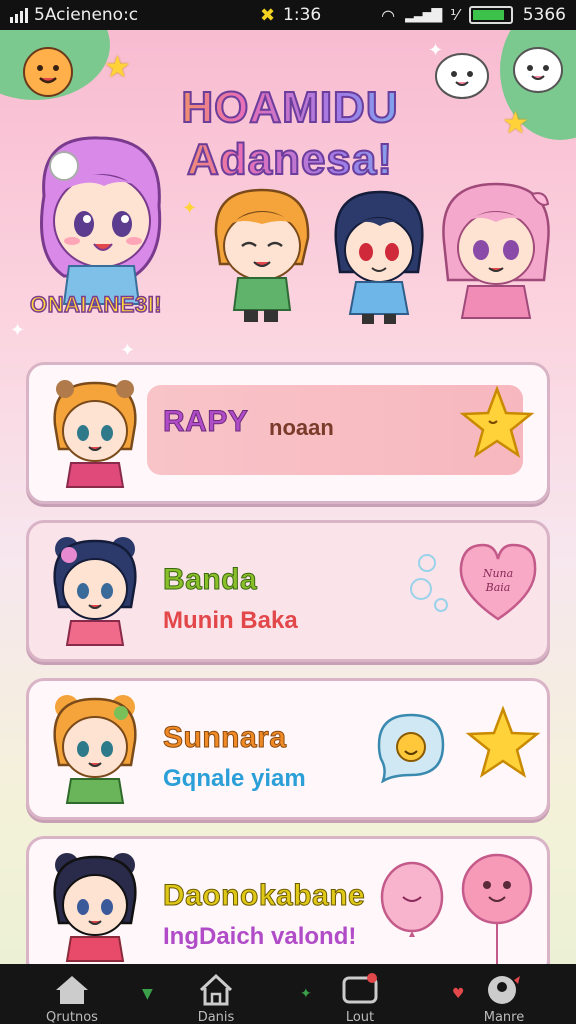  I want to click on pink-hair-girl-small-character, so click(496, 250).